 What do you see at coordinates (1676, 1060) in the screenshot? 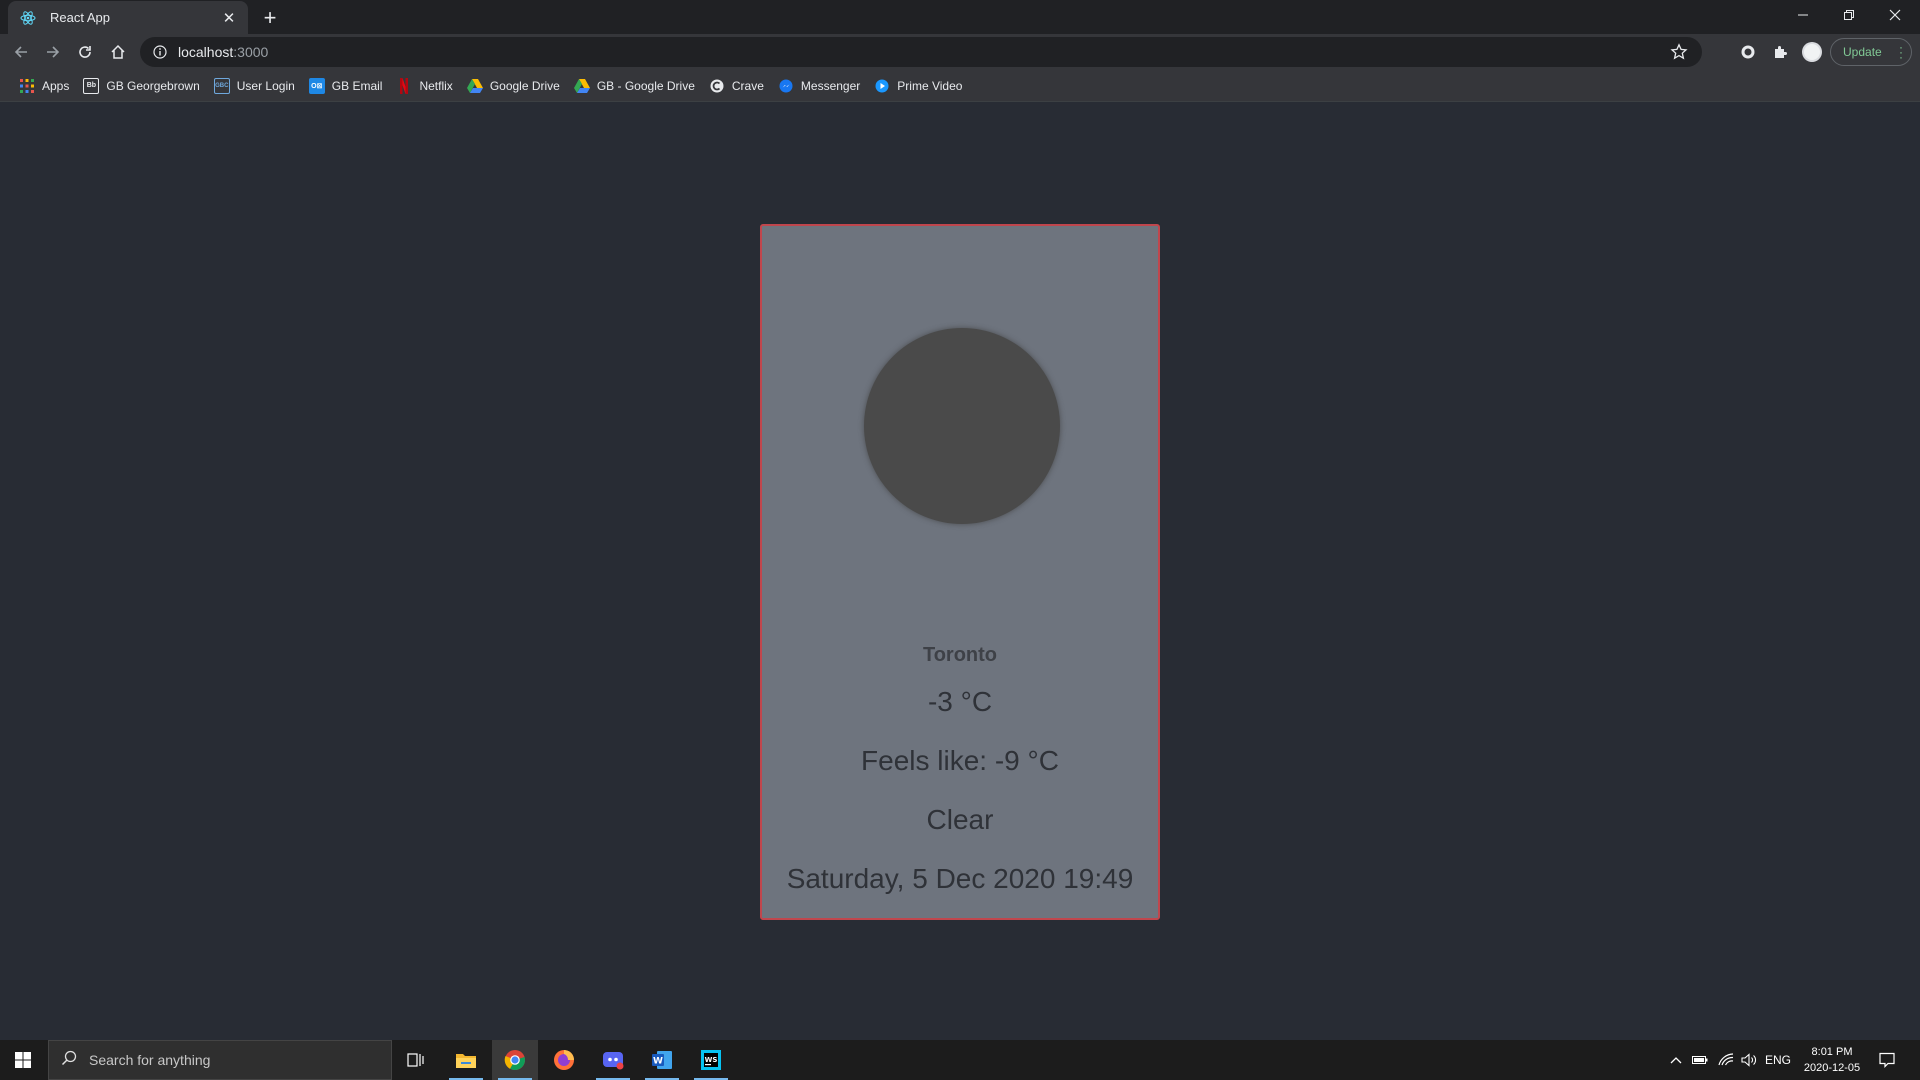
I see `chevron-up-icon` at bounding box center [1676, 1060].